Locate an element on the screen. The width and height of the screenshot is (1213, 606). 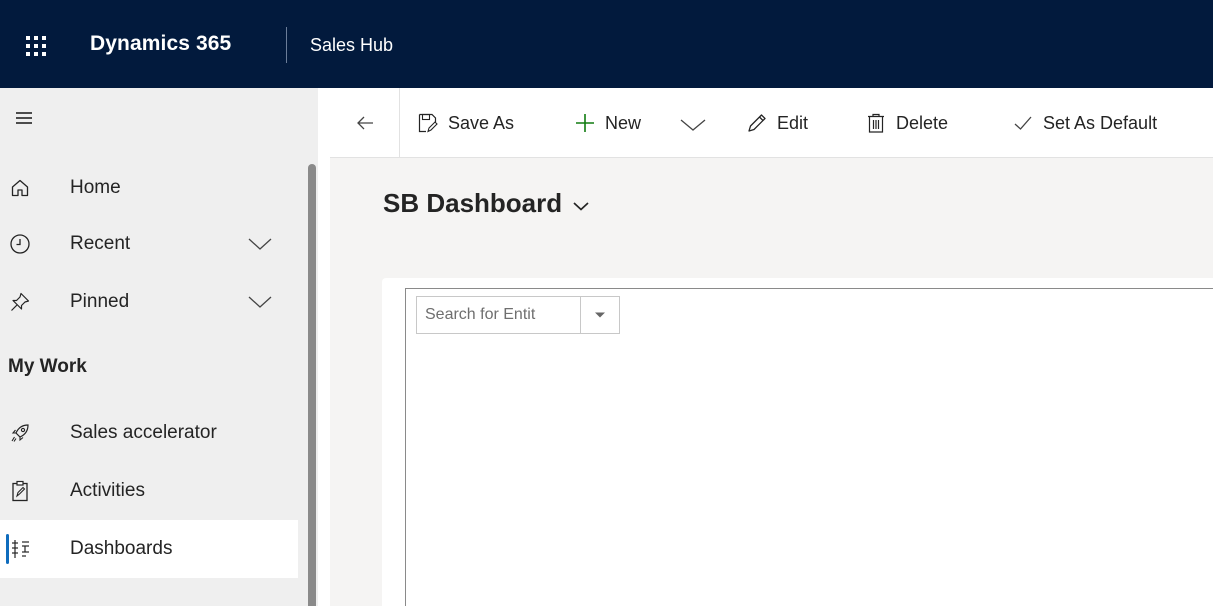
command-bar: Save As New Edit Delete Set As Default is located at coordinates (771, 123).